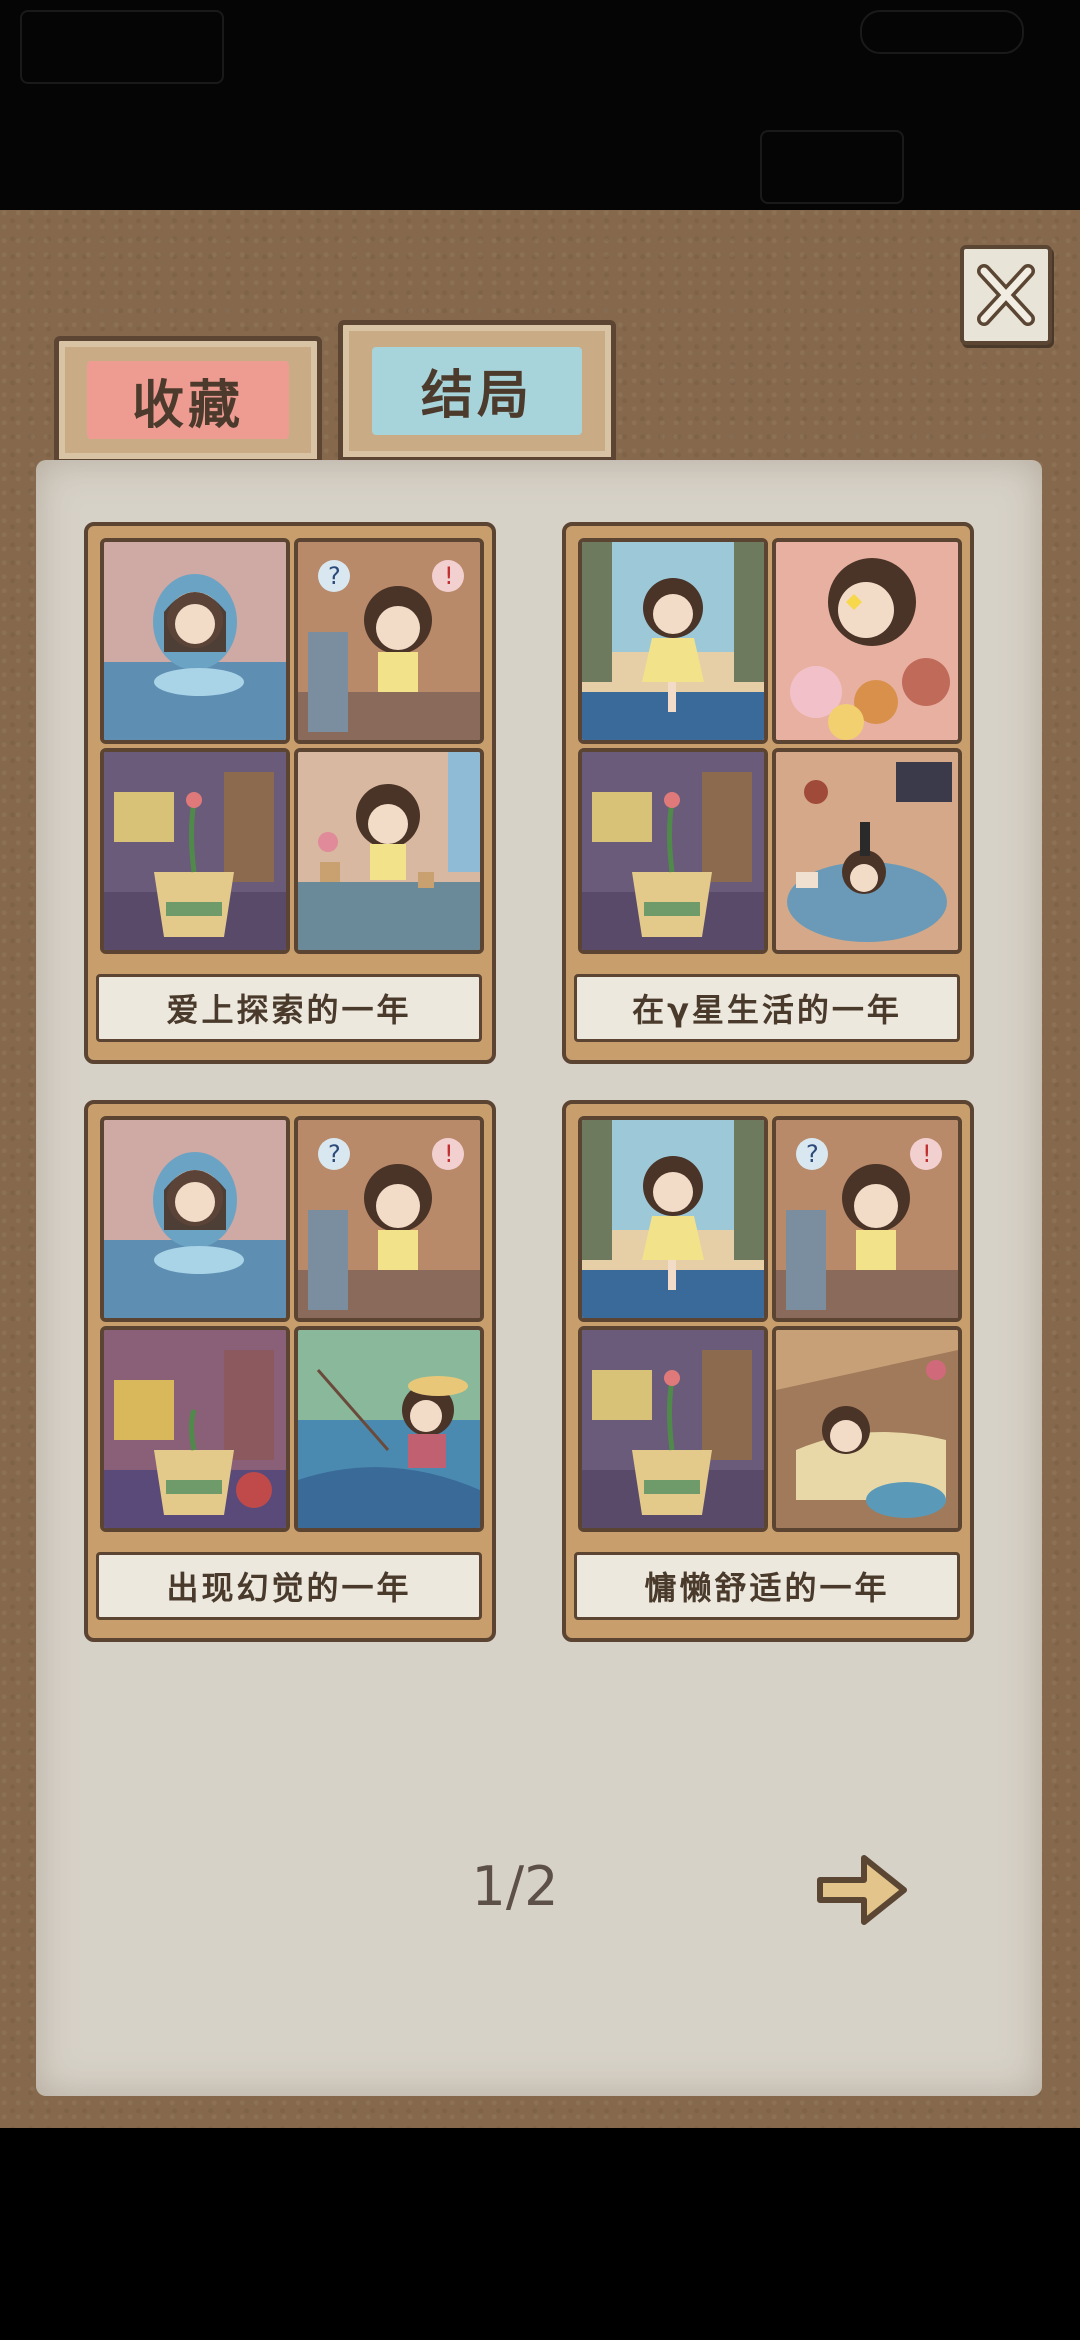 Image resolution: width=1080 pixels, height=2340 pixels. I want to click on ending-card-2: 在γ星生活的一年, so click(768, 793).